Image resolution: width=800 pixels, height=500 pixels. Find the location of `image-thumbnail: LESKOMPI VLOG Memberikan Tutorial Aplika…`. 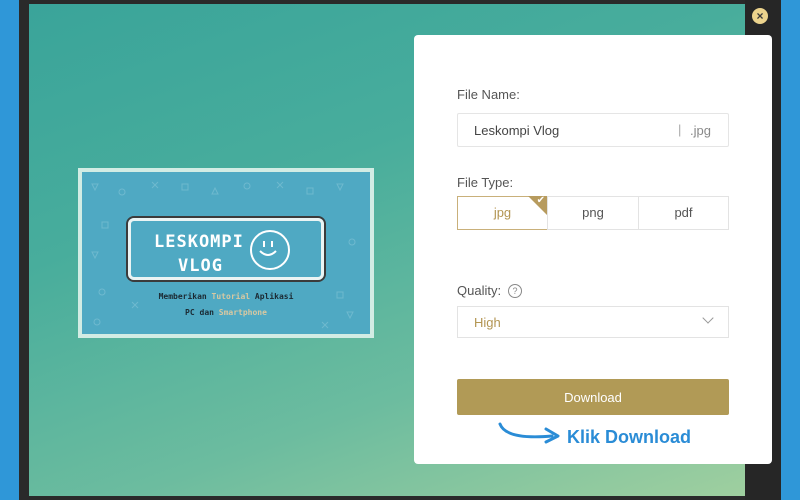

image-thumbnail: LESKOMPI VLOG Memberikan Tutorial Aplika… is located at coordinates (226, 253).